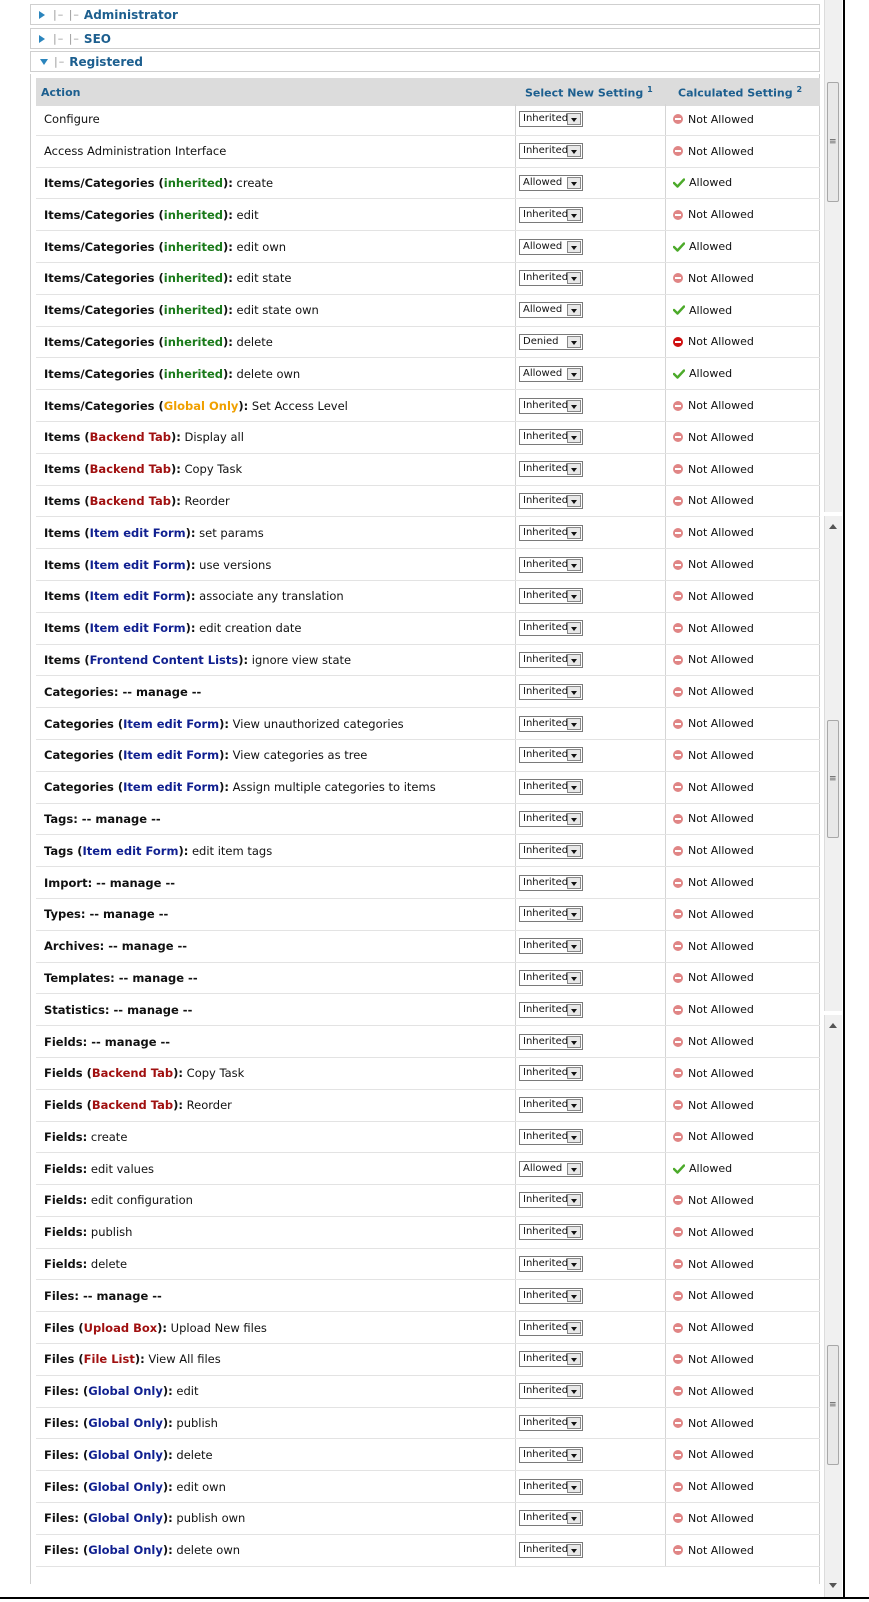 The width and height of the screenshot is (869, 1602). What do you see at coordinates (833, 1585) in the screenshot?
I see `scroll-down-icon` at bounding box center [833, 1585].